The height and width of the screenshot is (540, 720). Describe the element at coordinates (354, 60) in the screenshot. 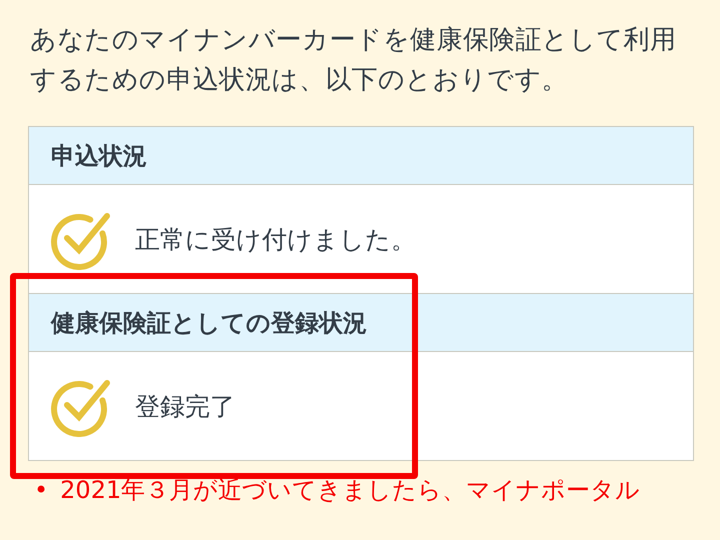

I see `intro-text: あなたのマイナンバーカードを健康保険証として利用するための申込状況は、以下のとおりです。` at that location.